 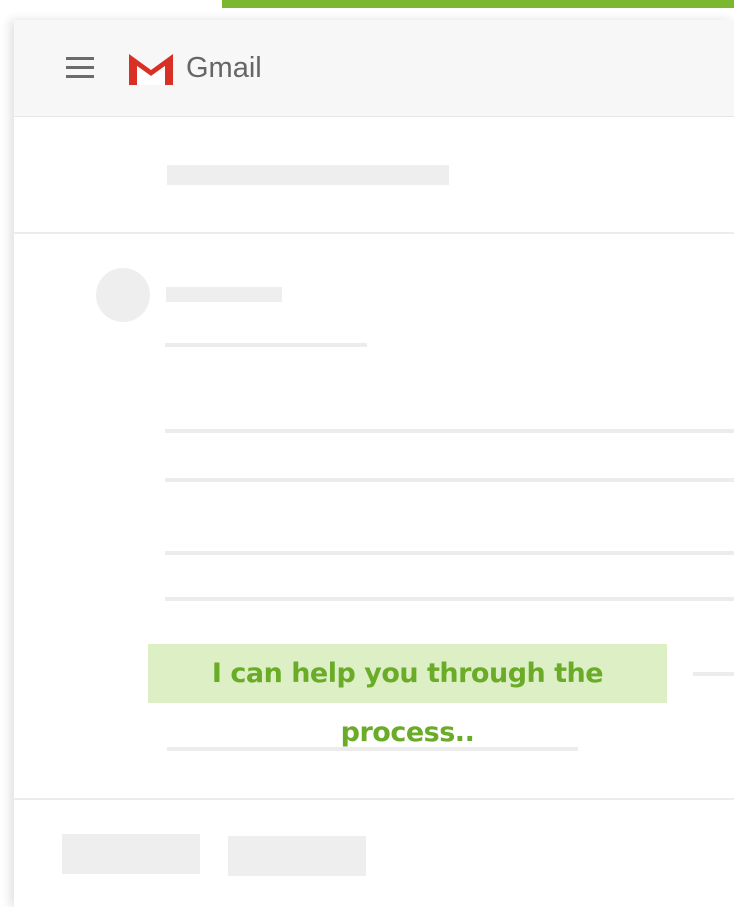 What do you see at coordinates (123, 295) in the screenshot?
I see `avatar` at bounding box center [123, 295].